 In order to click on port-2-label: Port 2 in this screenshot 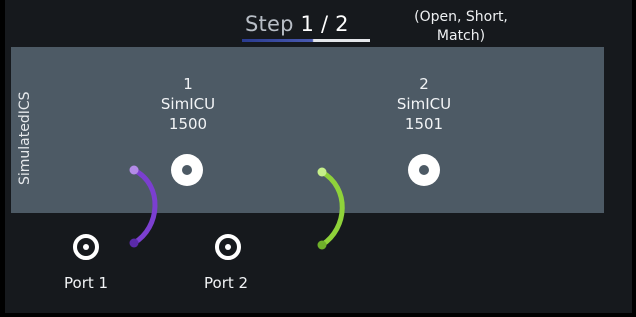, I will do `click(226, 283)`.